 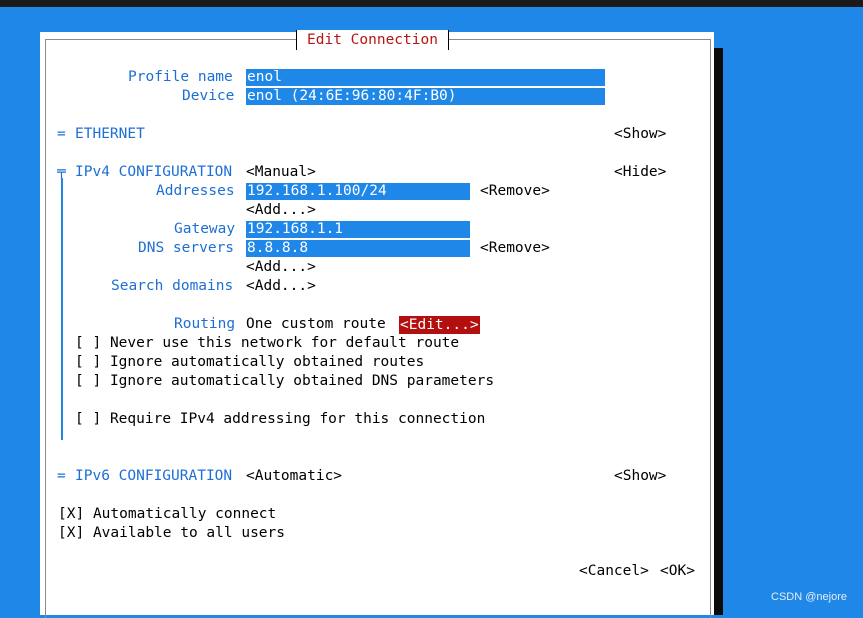 I want to click on checkbox-auto-connect: [X] Automatically connect, so click(x=167, y=514).